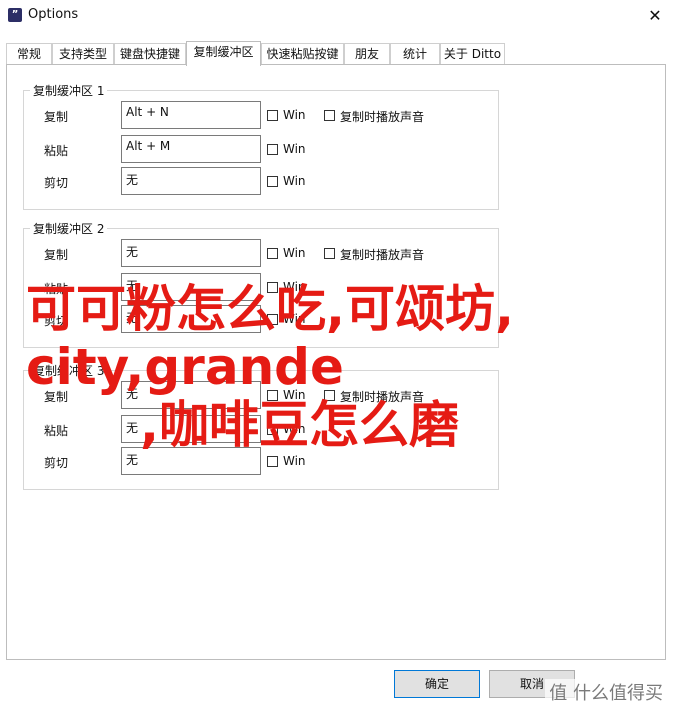 The image size is (675, 711). What do you see at coordinates (53, 14) in the screenshot?
I see `window-title: Options` at bounding box center [53, 14].